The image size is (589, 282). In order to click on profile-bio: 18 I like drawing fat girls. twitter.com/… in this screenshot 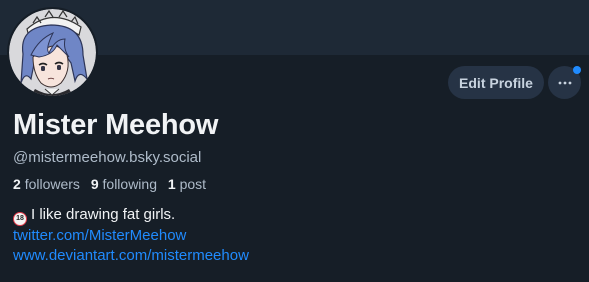, I will do `click(131, 235)`.